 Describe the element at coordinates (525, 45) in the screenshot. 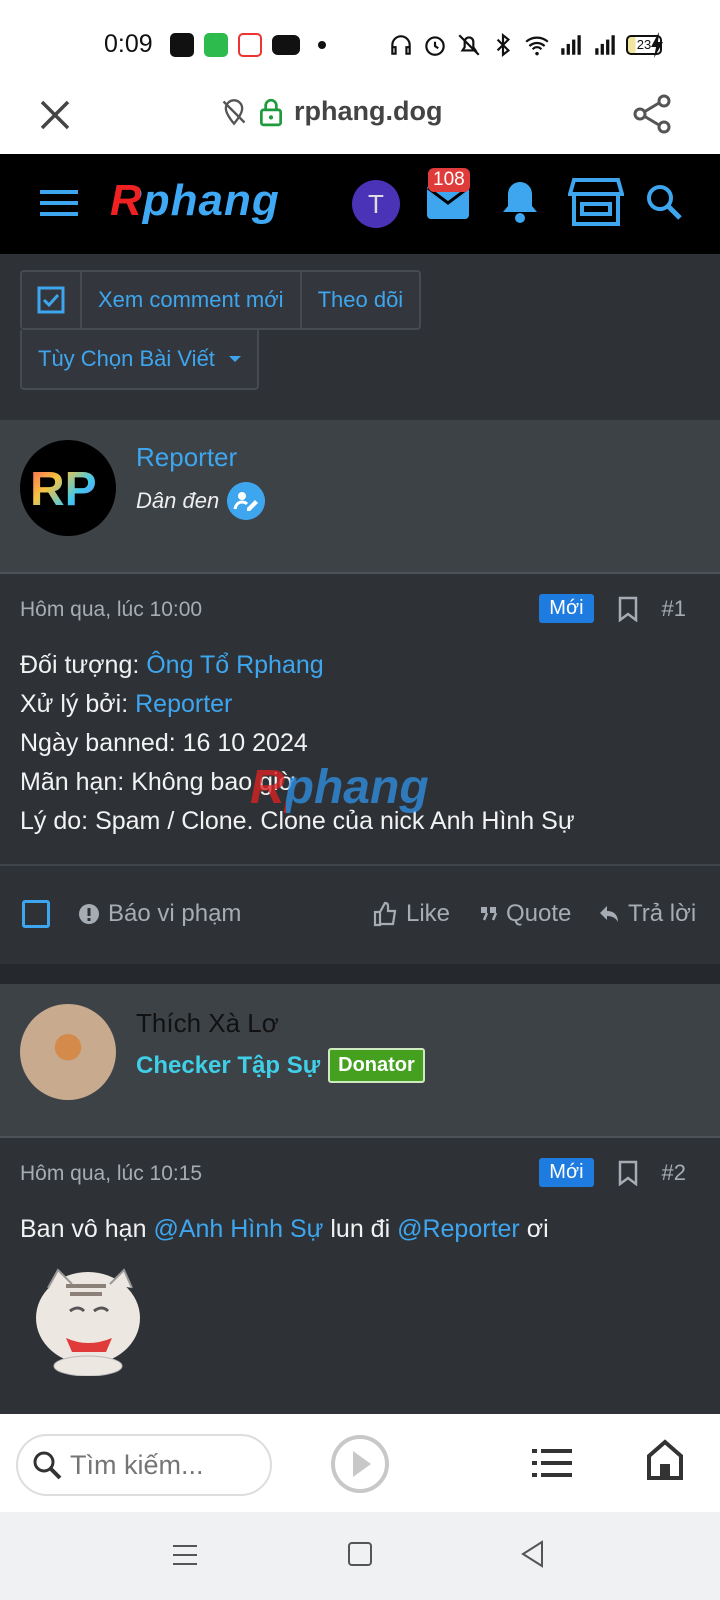

I see `system-icons: 23` at that location.